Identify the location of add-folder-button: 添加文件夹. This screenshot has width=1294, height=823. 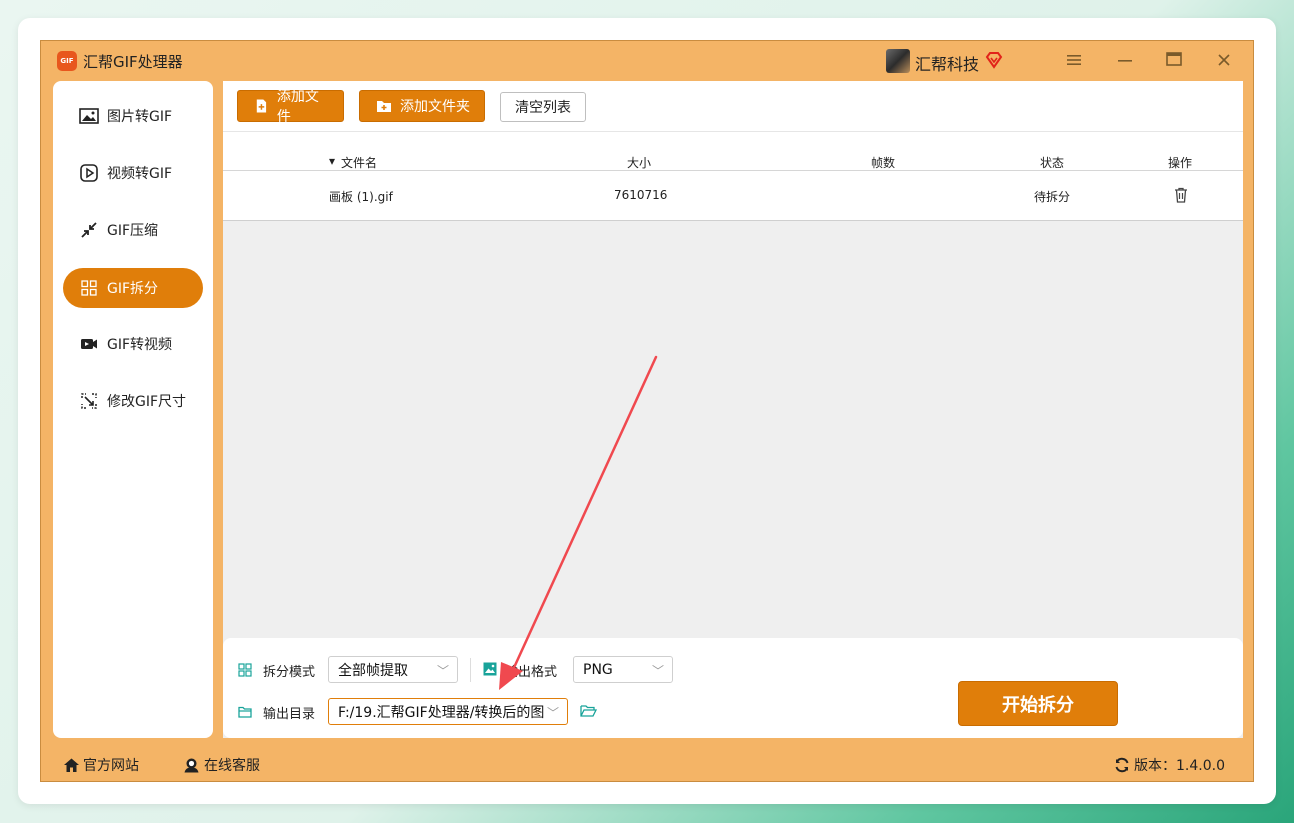
(422, 106).